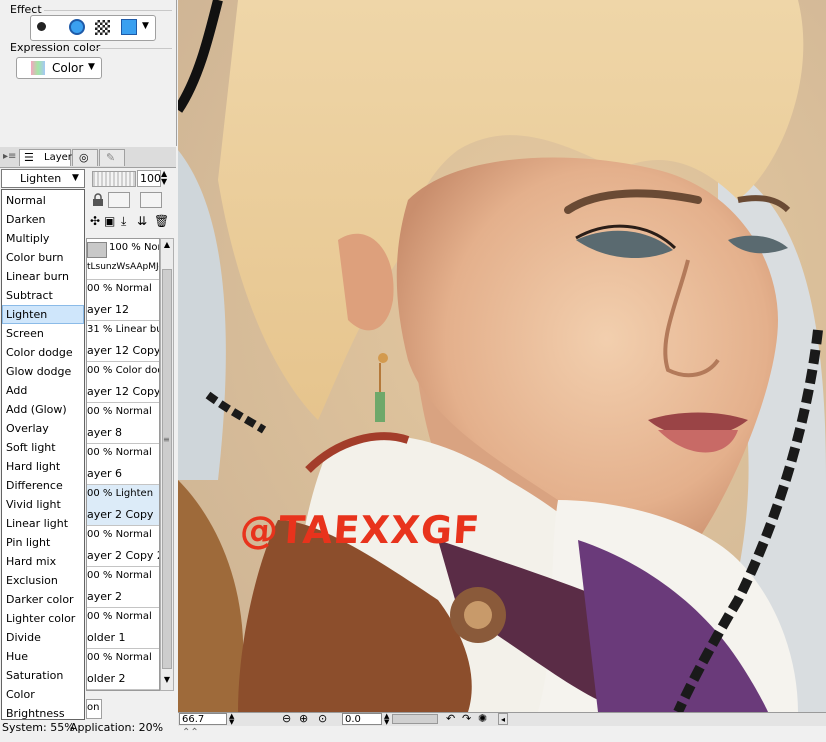  What do you see at coordinates (43, 580) in the screenshot?
I see `blend-mode-option: Exclusion` at bounding box center [43, 580].